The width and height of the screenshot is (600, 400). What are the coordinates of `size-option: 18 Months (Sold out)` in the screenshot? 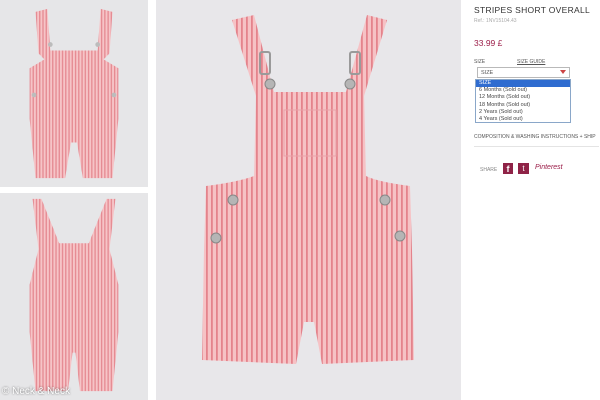 It's located at (523, 105).